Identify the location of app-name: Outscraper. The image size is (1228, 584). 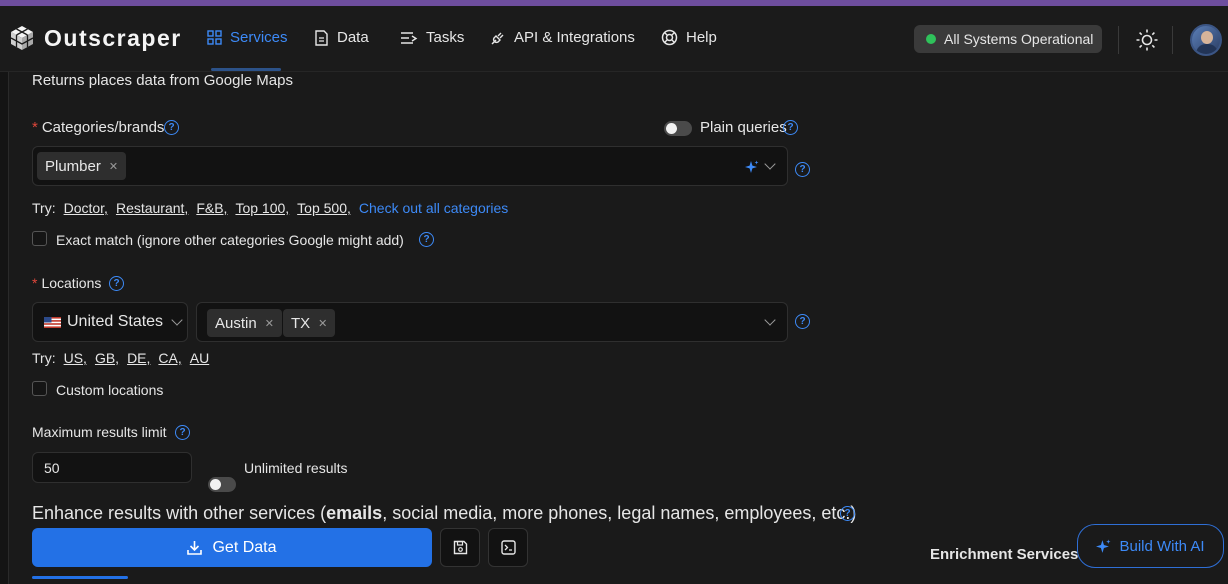
(113, 37).